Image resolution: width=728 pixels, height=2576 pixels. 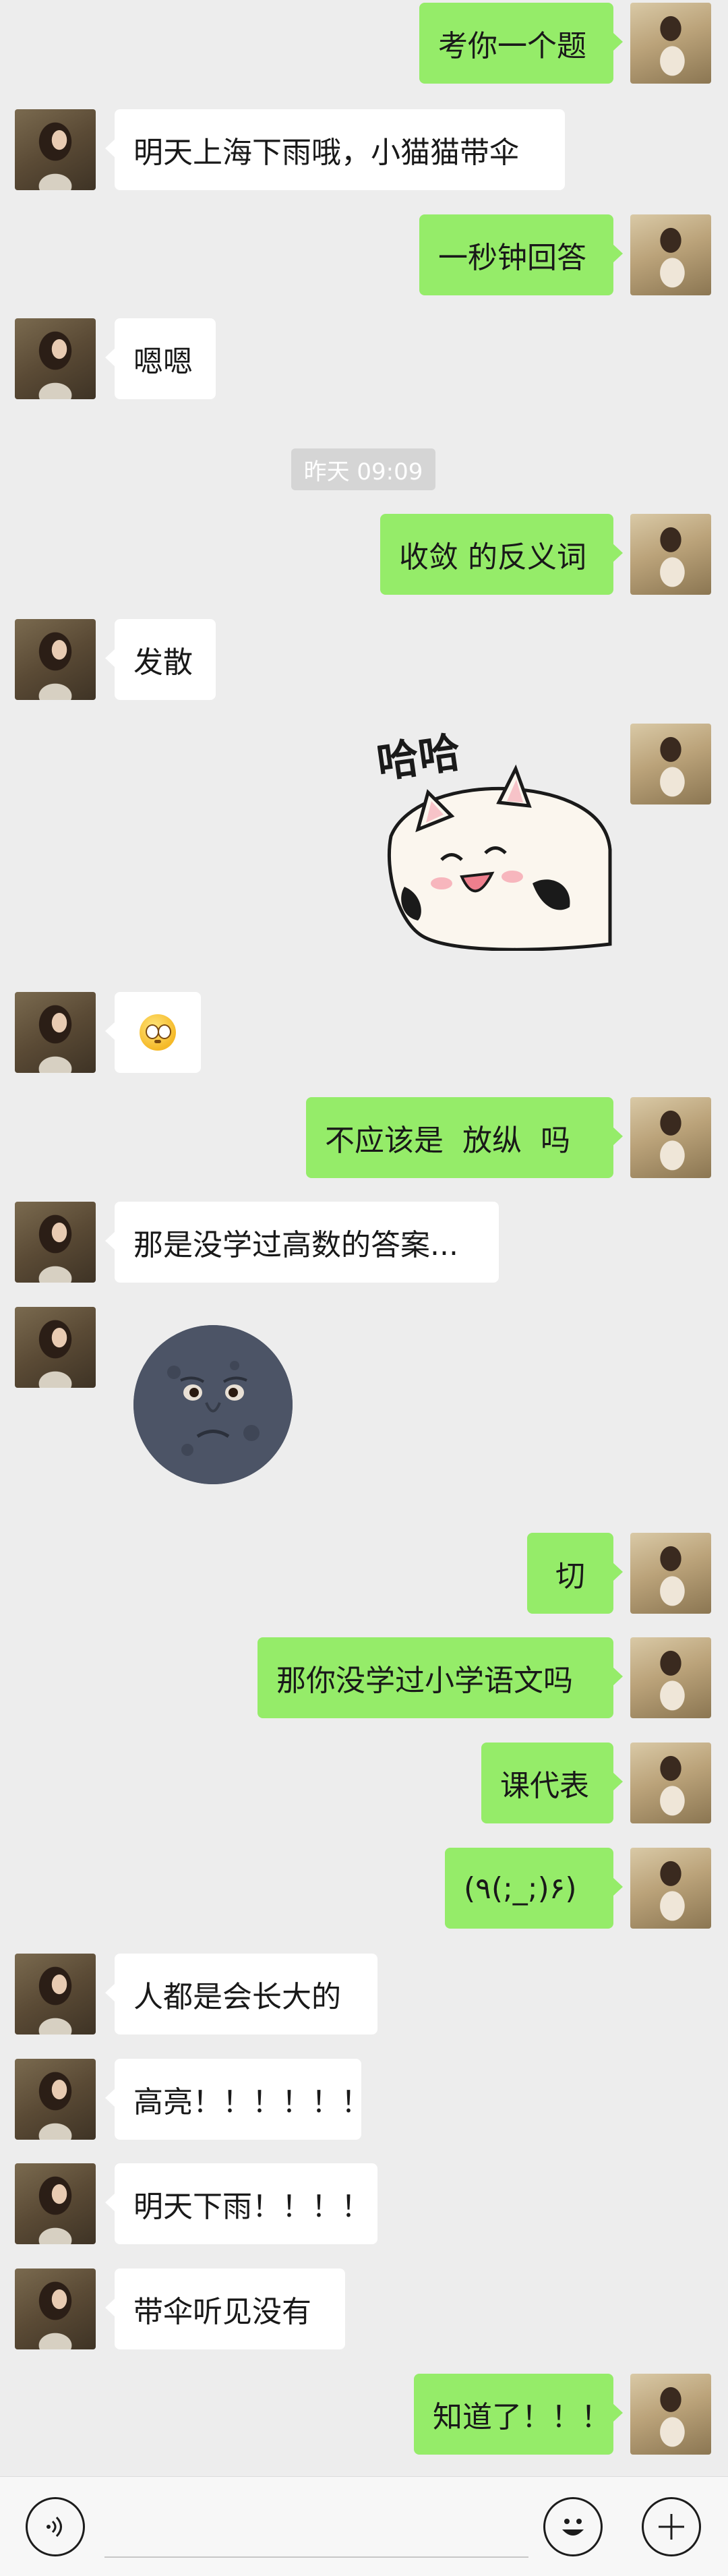 What do you see at coordinates (316, 2527) in the screenshot?
I see `message-input` at bounding box center [316, 2527].